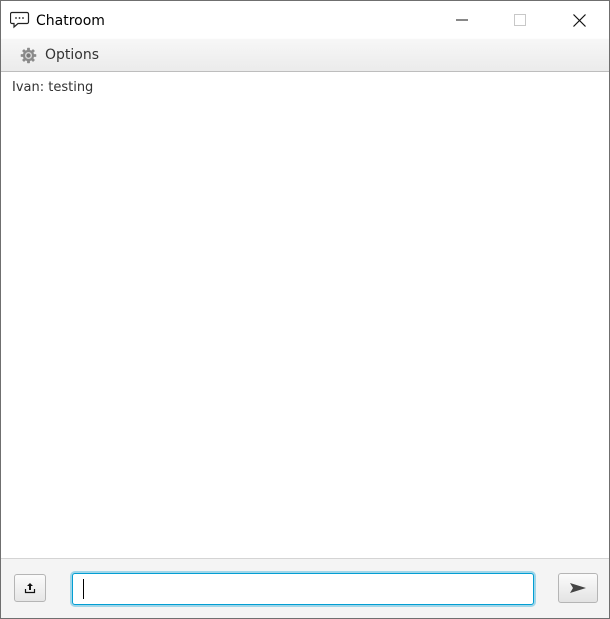 This screenshot has height=619, width=610. Describe the element at coordinates (305, 20) in the screenshot. I see `title-bar: Chatroom` at that location.